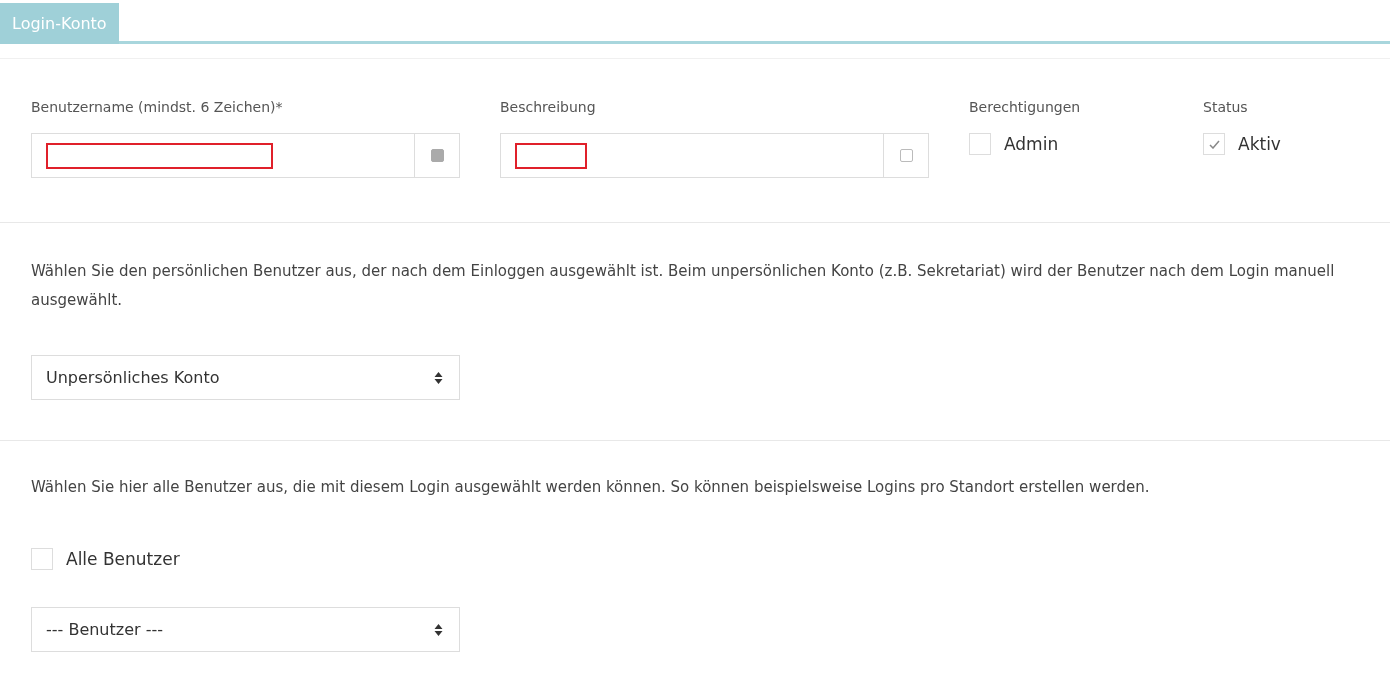 Image resolution: width=1390 pixels, height=679 pixels. What do you see at coordinates (1226, 107) in the screenshot?
I see `field-label: Status` at bounding box center [1226, 107].